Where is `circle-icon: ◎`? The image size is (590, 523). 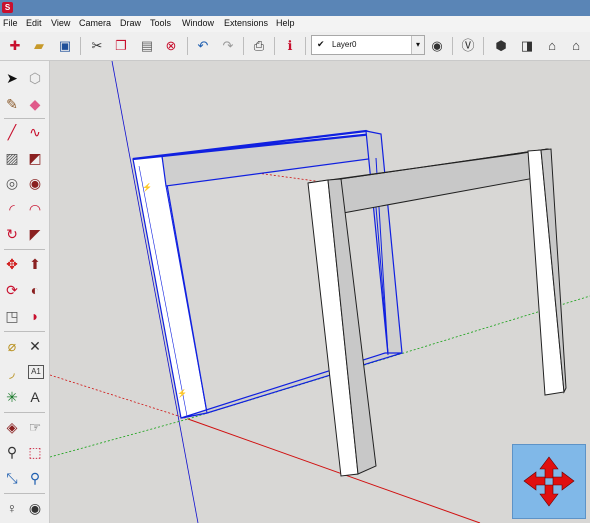 circle-icon: ◎ is located at coordinates (12, 183).